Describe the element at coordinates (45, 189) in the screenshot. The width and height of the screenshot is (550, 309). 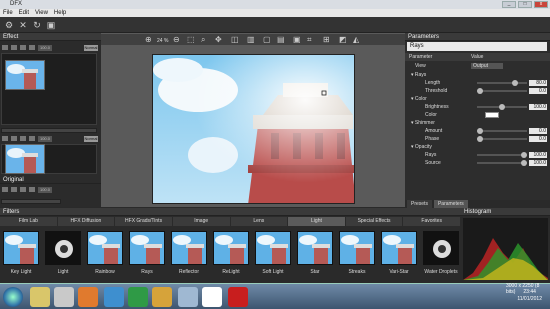
I see `layer3-opacity: 100.0` at that location.